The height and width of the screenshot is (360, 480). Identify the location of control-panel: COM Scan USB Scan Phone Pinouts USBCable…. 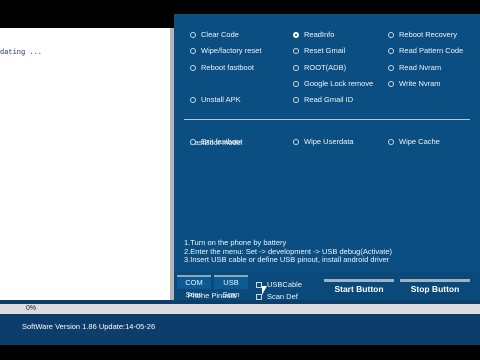
(327, 286).